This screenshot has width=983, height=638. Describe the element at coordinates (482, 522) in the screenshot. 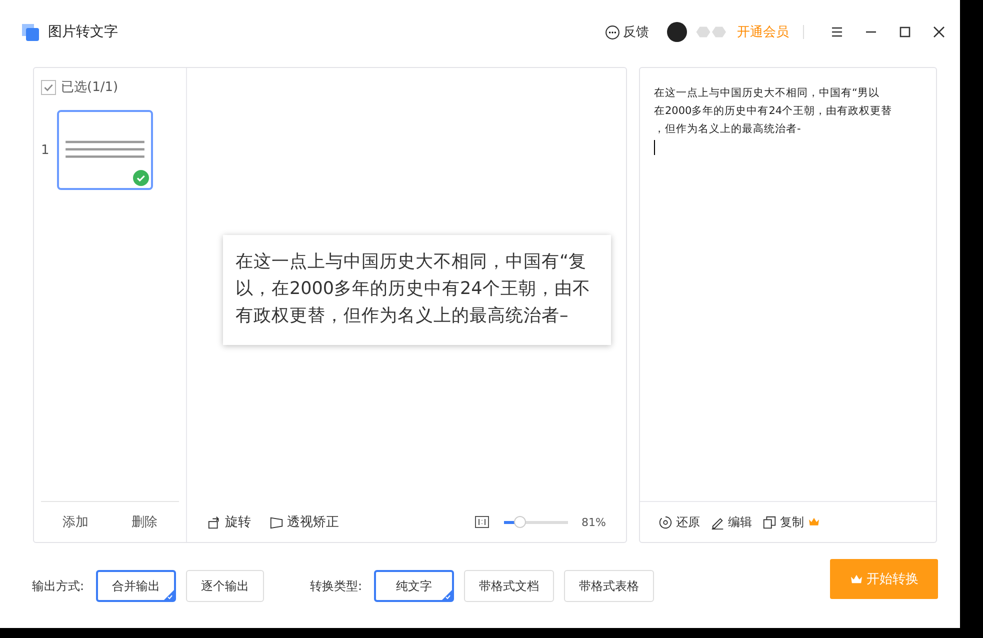

I see `actual-size-icon` at that location.